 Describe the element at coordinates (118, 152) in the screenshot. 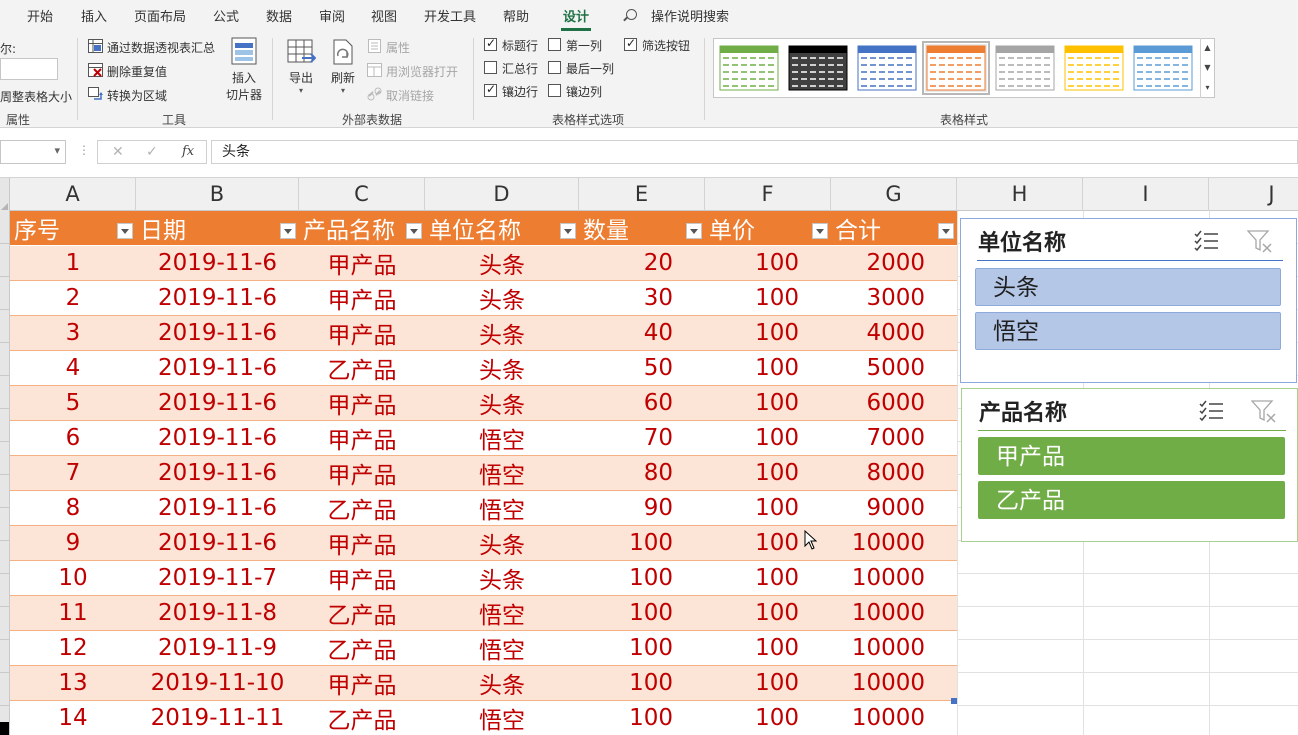

I see `cancel-icon: ✕` at that location.